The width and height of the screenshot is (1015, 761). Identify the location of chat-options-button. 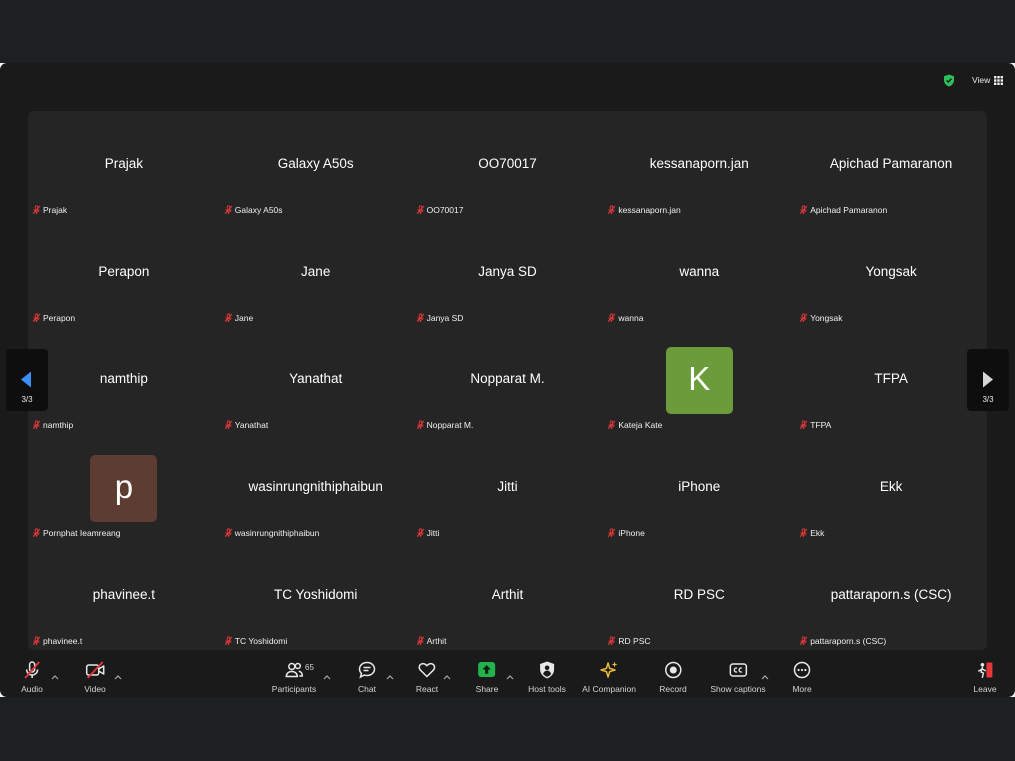
(390, 673).